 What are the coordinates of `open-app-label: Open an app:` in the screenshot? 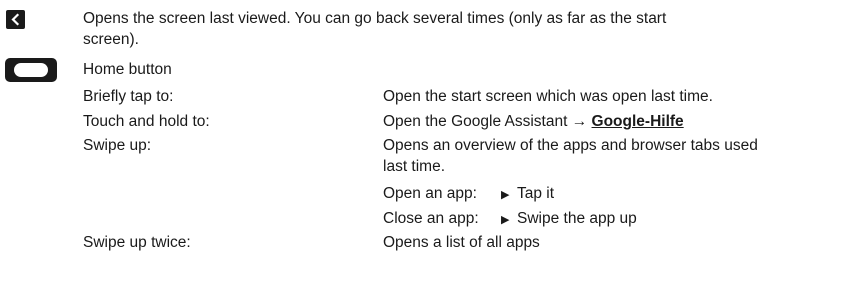 It's located at (430, 193).